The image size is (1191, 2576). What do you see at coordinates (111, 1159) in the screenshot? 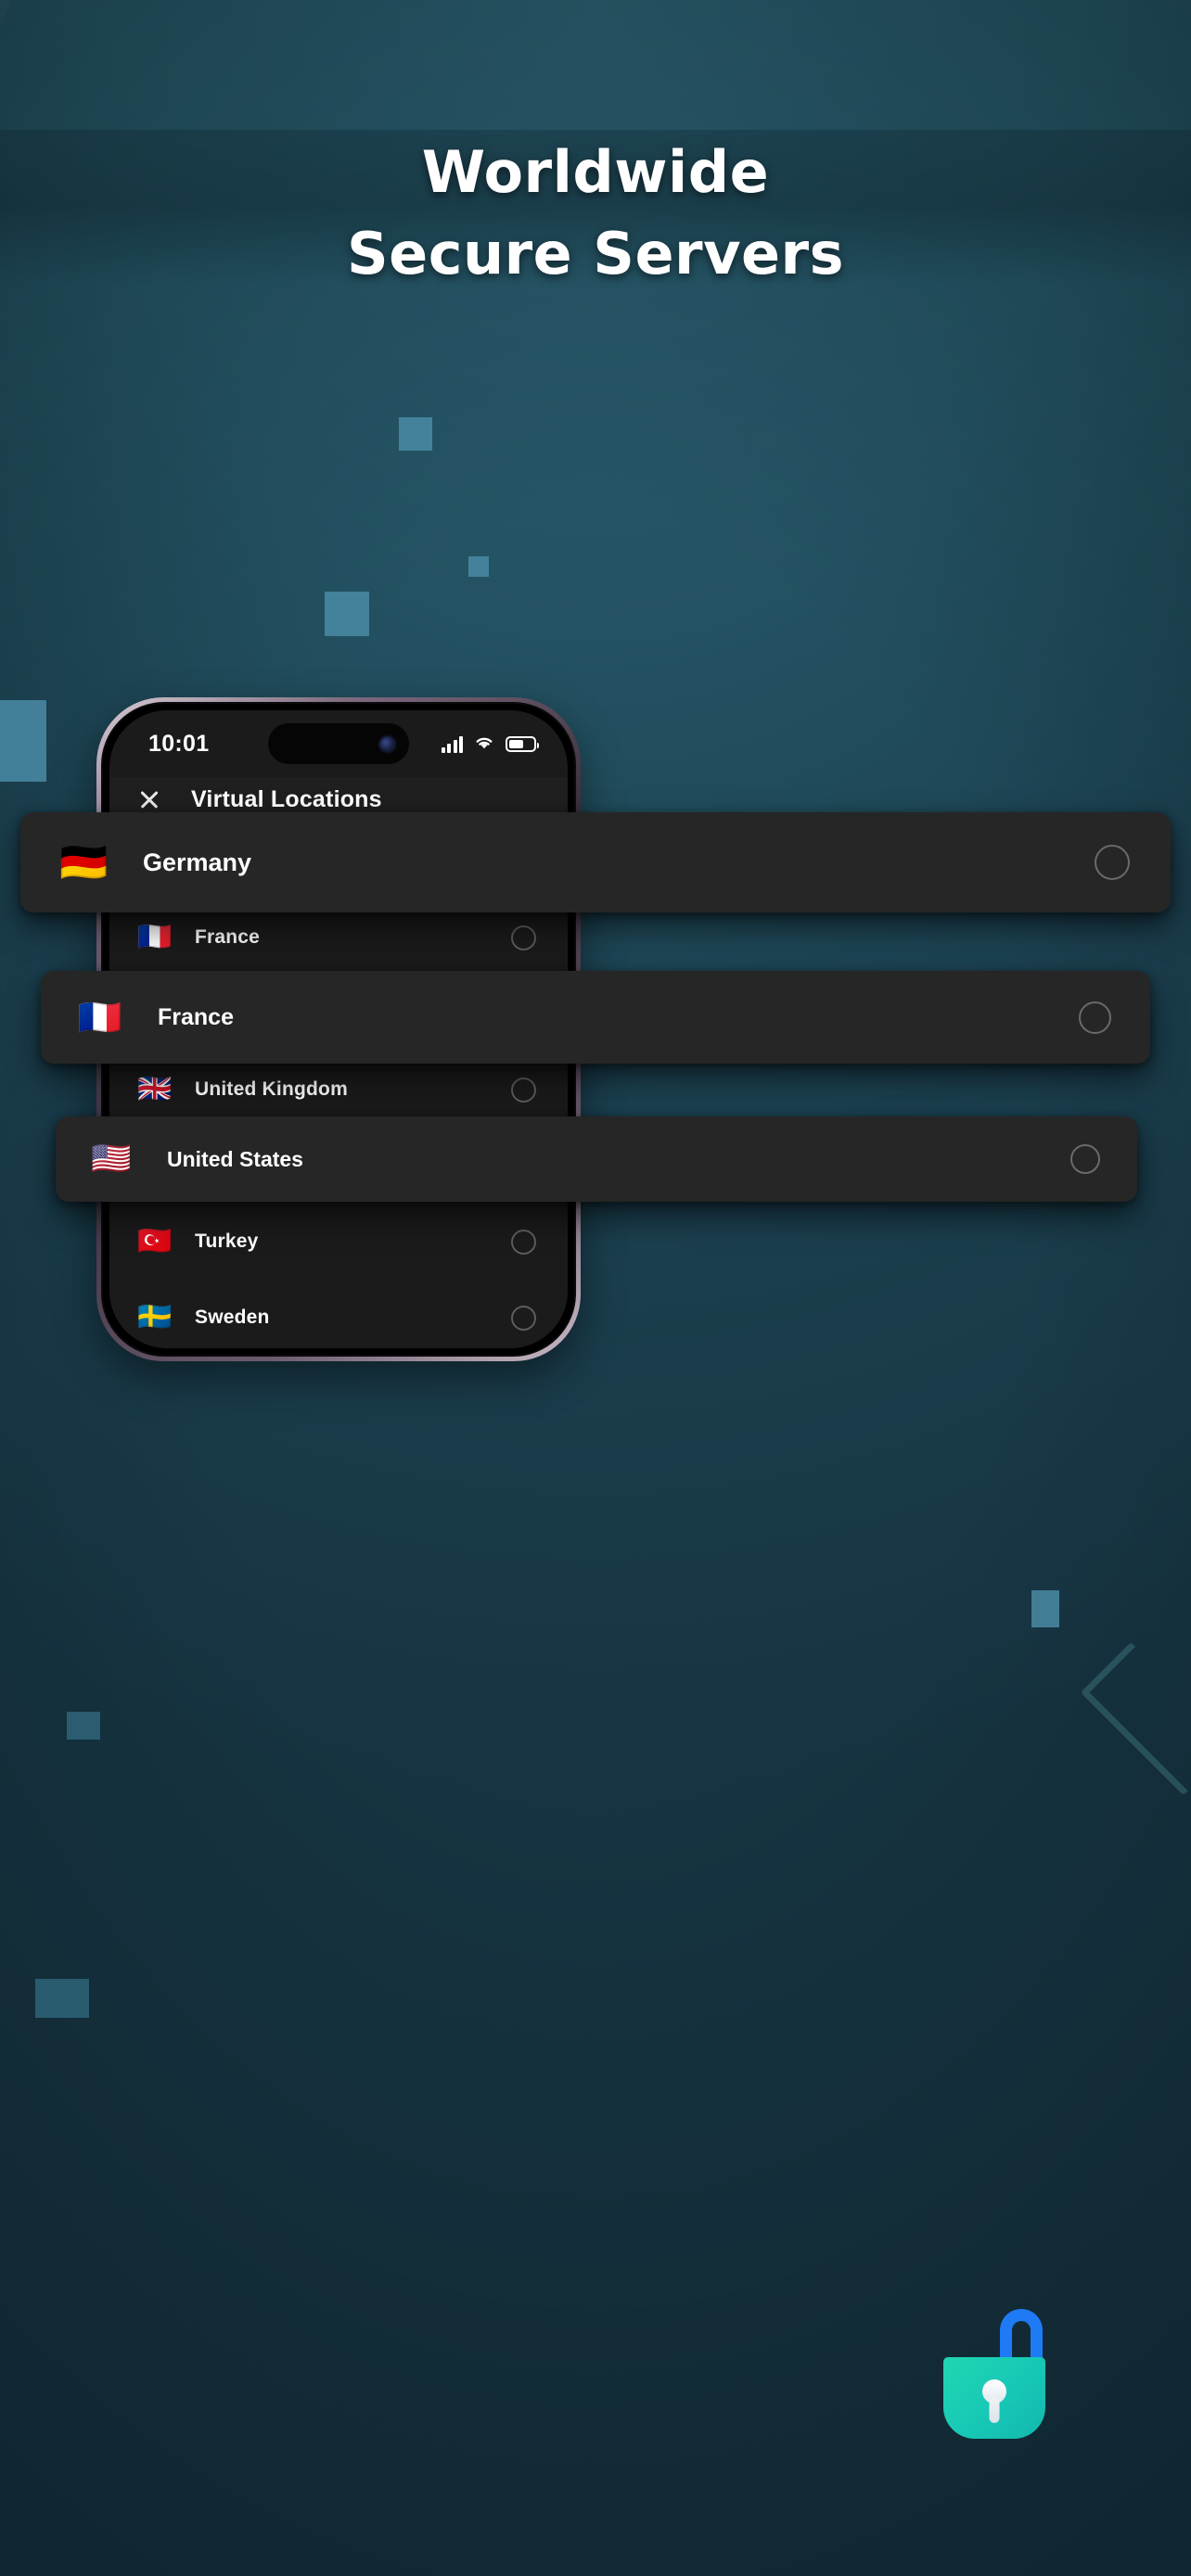
I see `flag-icon: 🇺🇸` at bounding box center [111, 1159].